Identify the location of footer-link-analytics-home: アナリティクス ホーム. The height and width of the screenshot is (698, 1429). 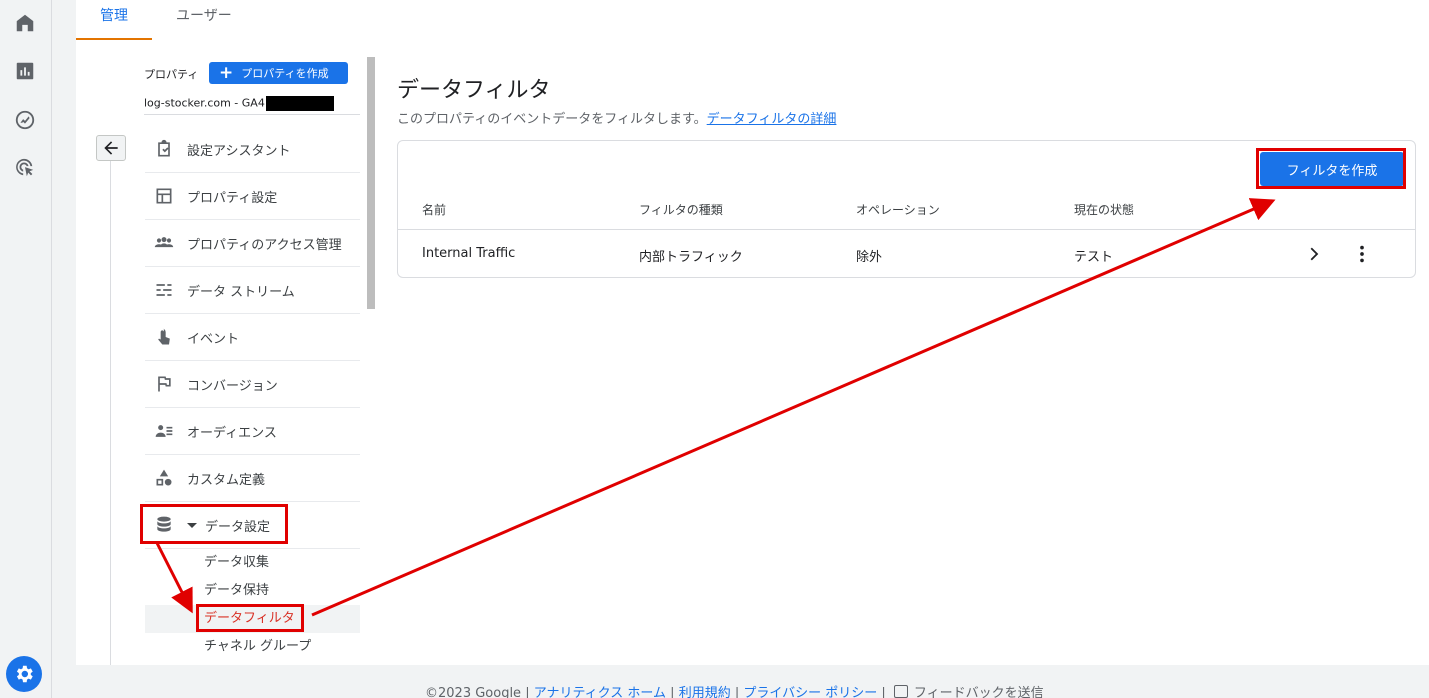
(600, 692).